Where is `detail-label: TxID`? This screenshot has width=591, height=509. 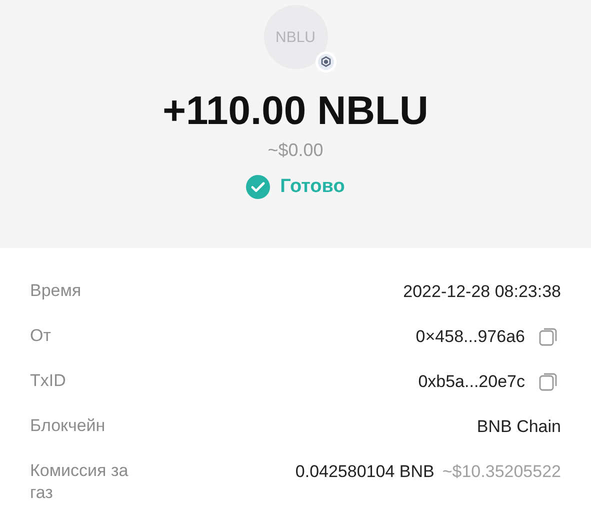 detail-label: TxID is located at coordinates (48, 381).